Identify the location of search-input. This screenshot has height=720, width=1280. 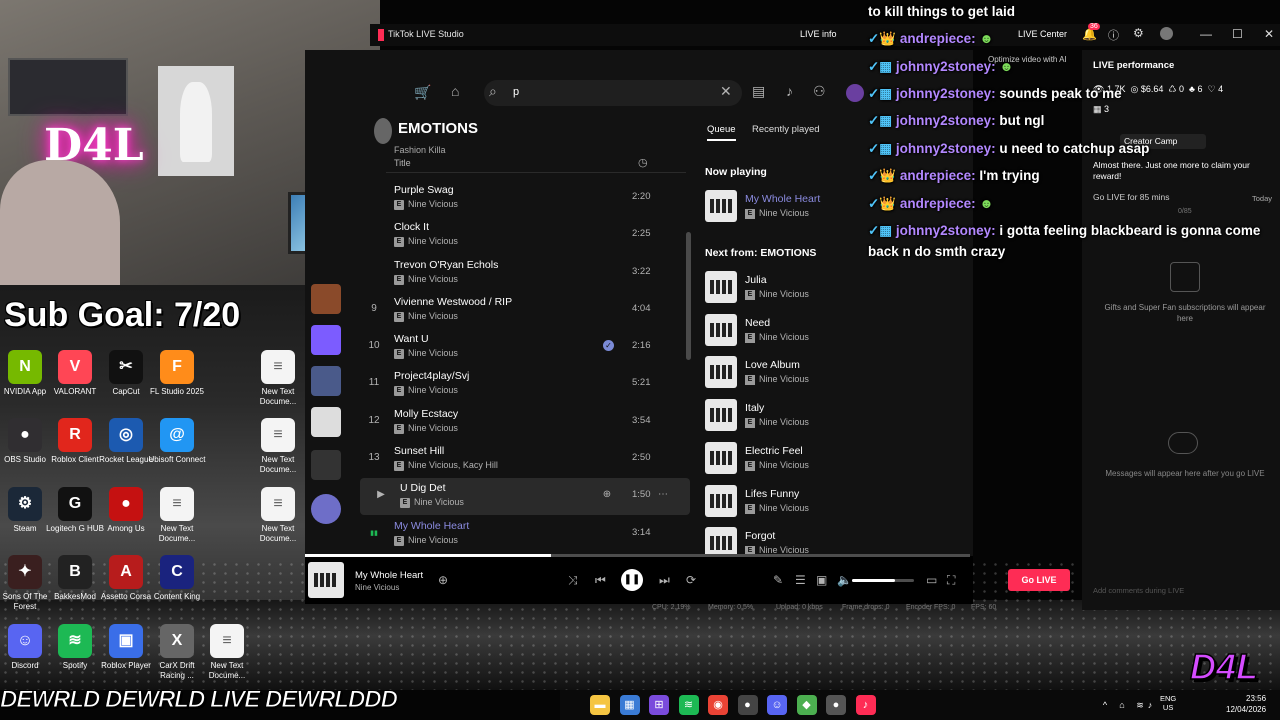
(613, 93).